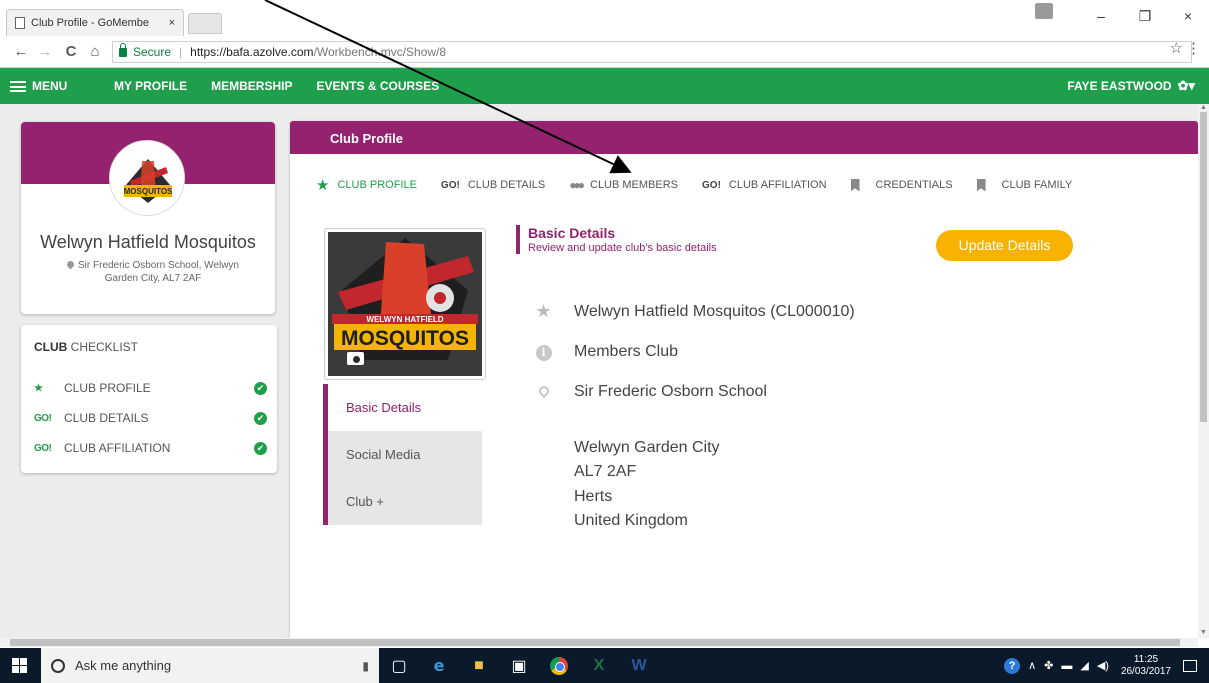 The image size is (1209, 683). Describe the element at coordinates (1103, 665) in the screenshot. I see `volume-icon: ◀)` at that location.